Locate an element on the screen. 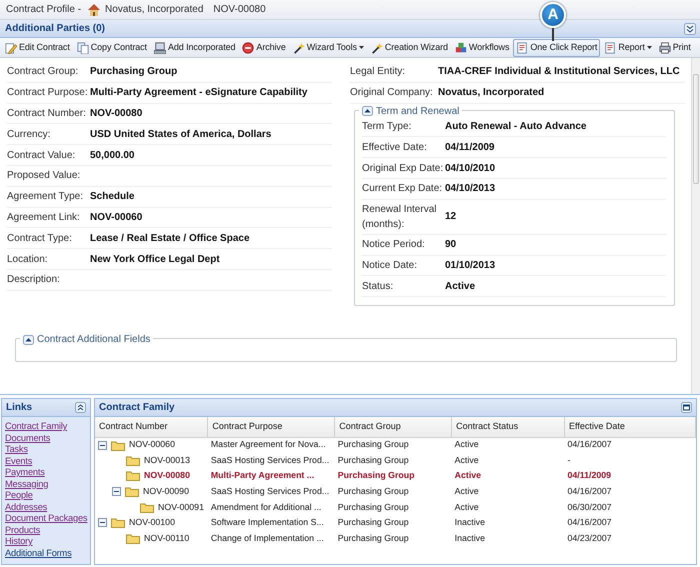  copy-icon is located at coordinates (82, 48).